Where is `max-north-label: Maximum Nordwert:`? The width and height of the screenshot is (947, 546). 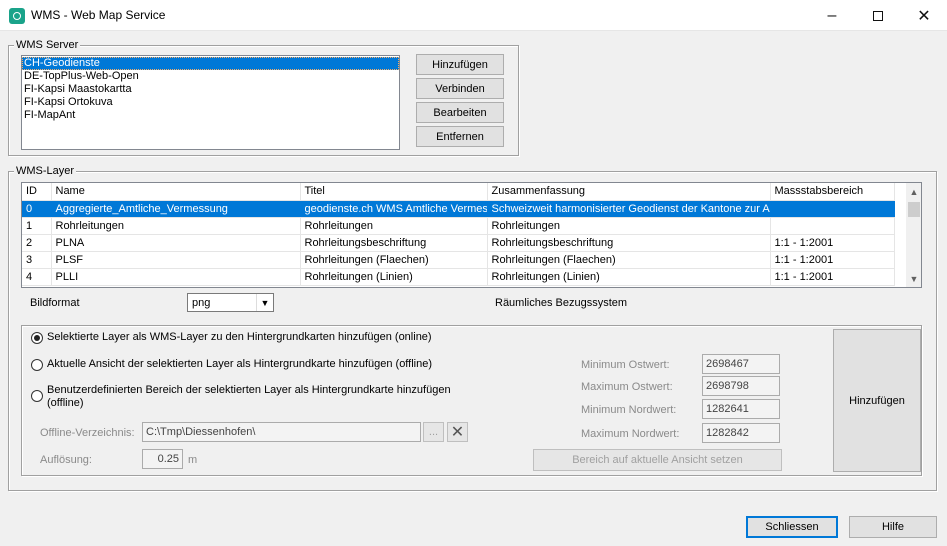
max-north-label: Maximum Nordwert: is located at coordinates (630, 434).